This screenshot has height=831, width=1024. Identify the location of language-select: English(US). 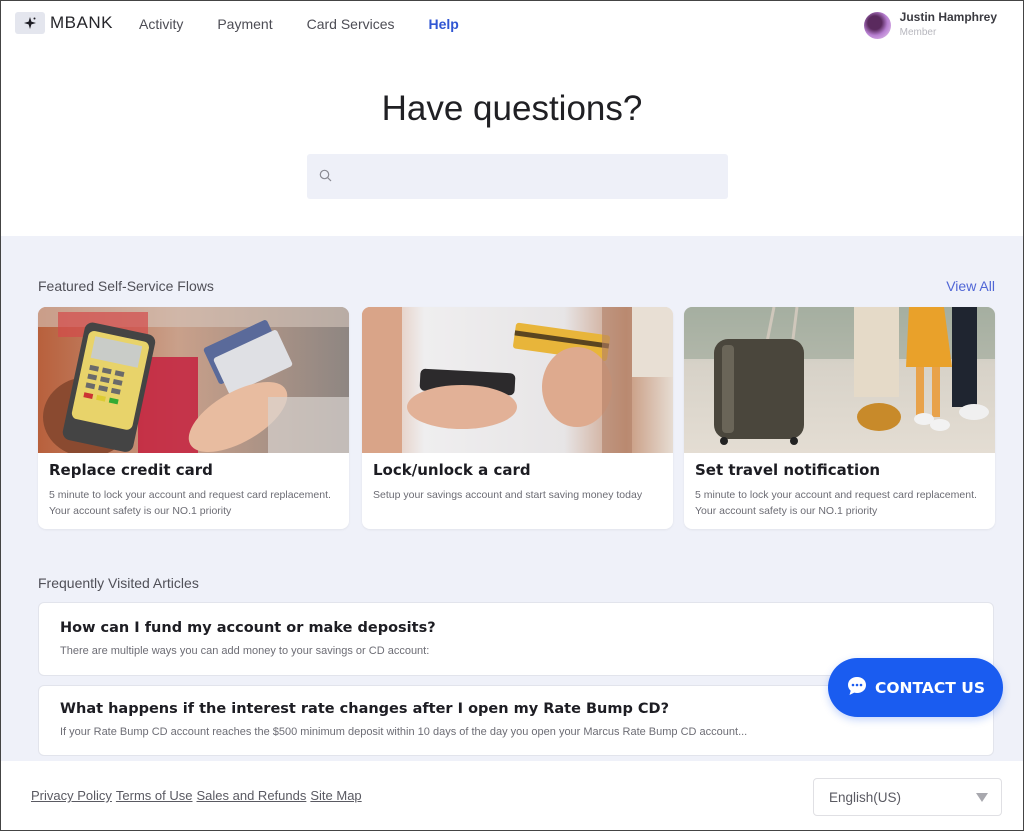
(907, 797).